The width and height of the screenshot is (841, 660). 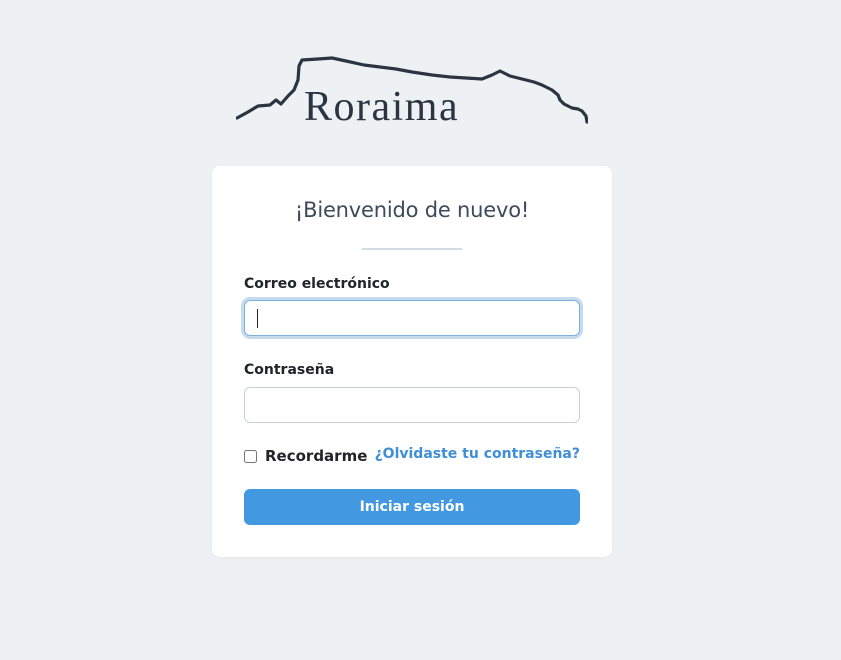 What do you see at coordinates (412, 210) in the screenshot?
I see `welcome-title: ¡Bienvenido de nuevo!` at bounding box center [412, 210].